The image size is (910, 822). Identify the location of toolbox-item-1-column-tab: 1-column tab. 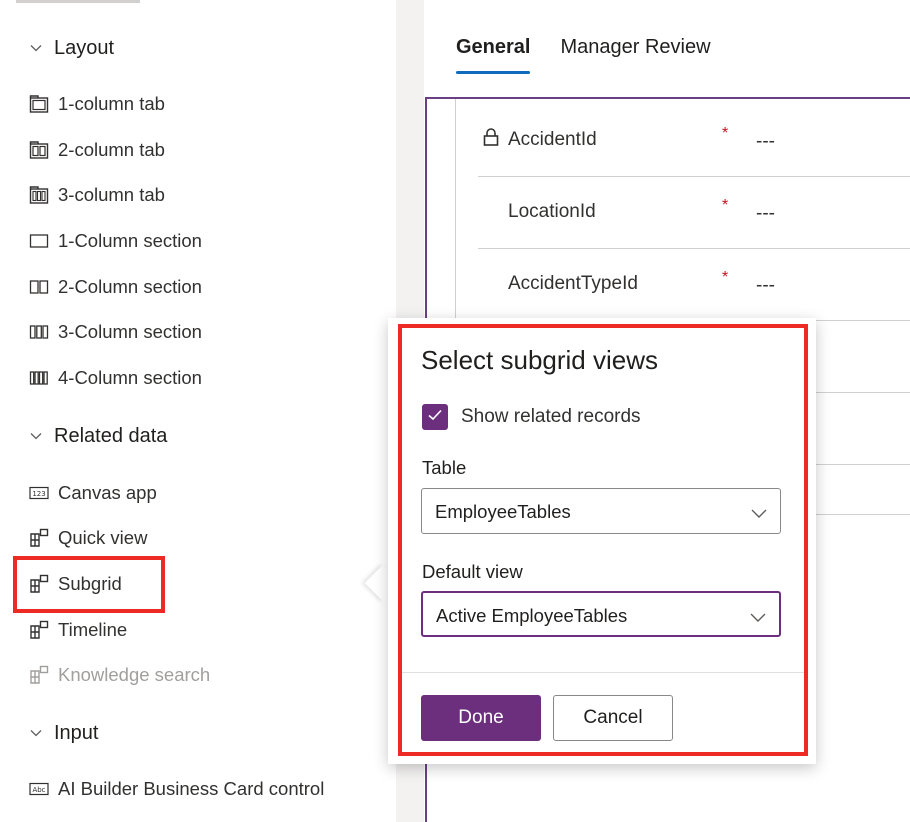
(96, 104).